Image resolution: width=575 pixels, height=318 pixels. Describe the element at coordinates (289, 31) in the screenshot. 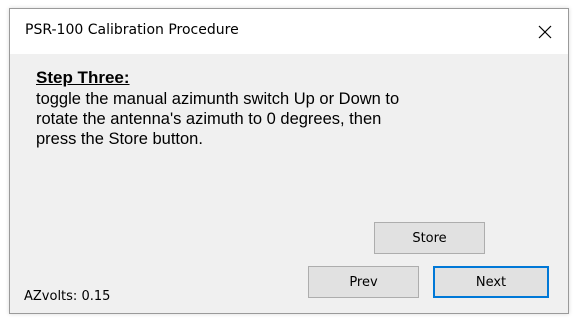

I see `title-bar: PSR-100 Calibration Procedure` at that location.